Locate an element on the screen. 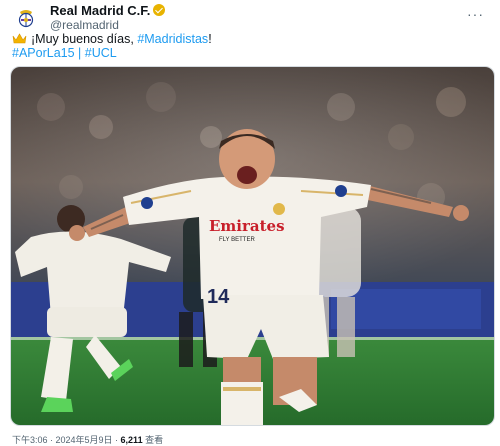 The height and width of the screenshot is (446, 500). views-label: 查看 is located at coordinates (153, 440).